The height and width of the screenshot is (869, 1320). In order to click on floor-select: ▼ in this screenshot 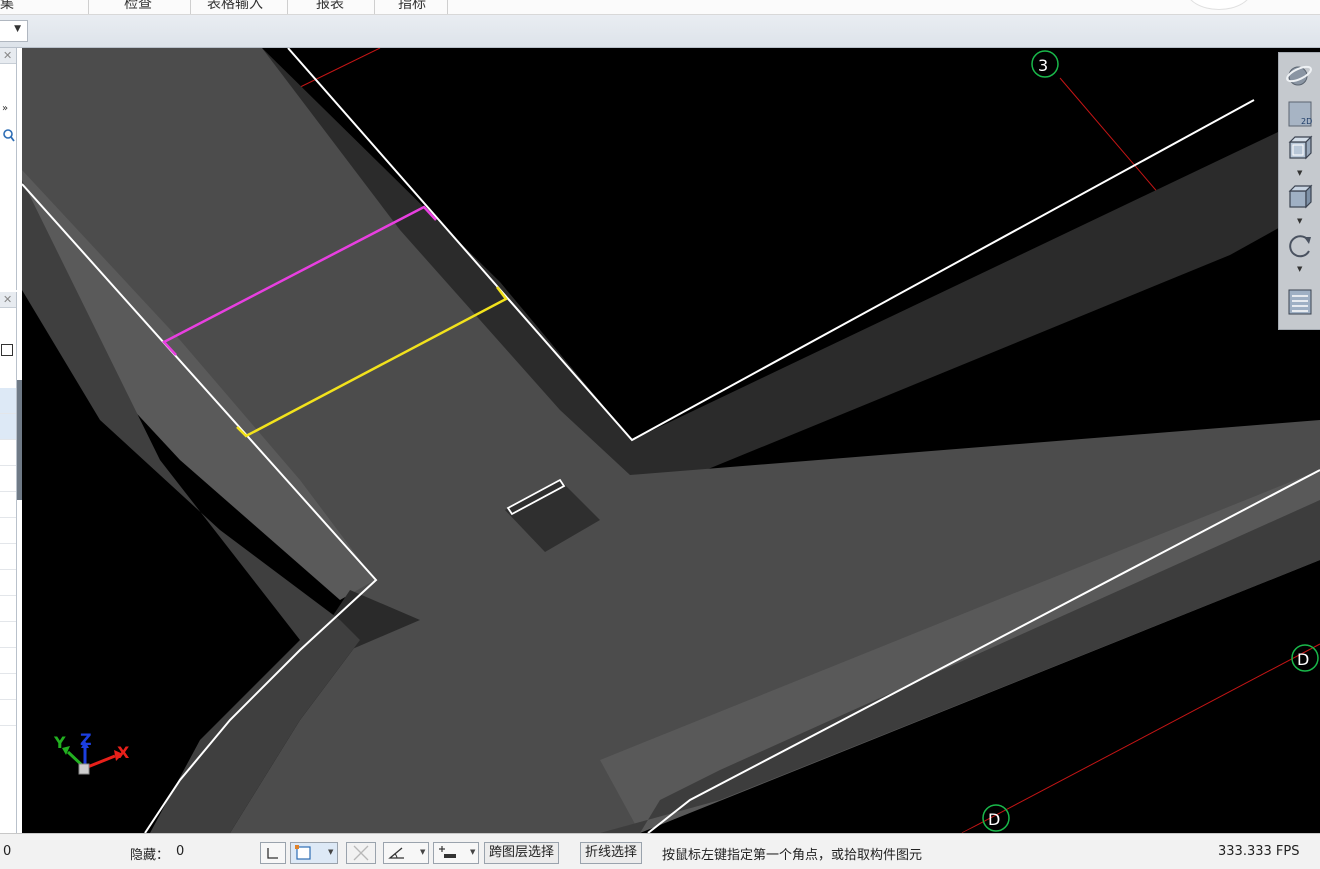, I will do `click(14, 31)`.